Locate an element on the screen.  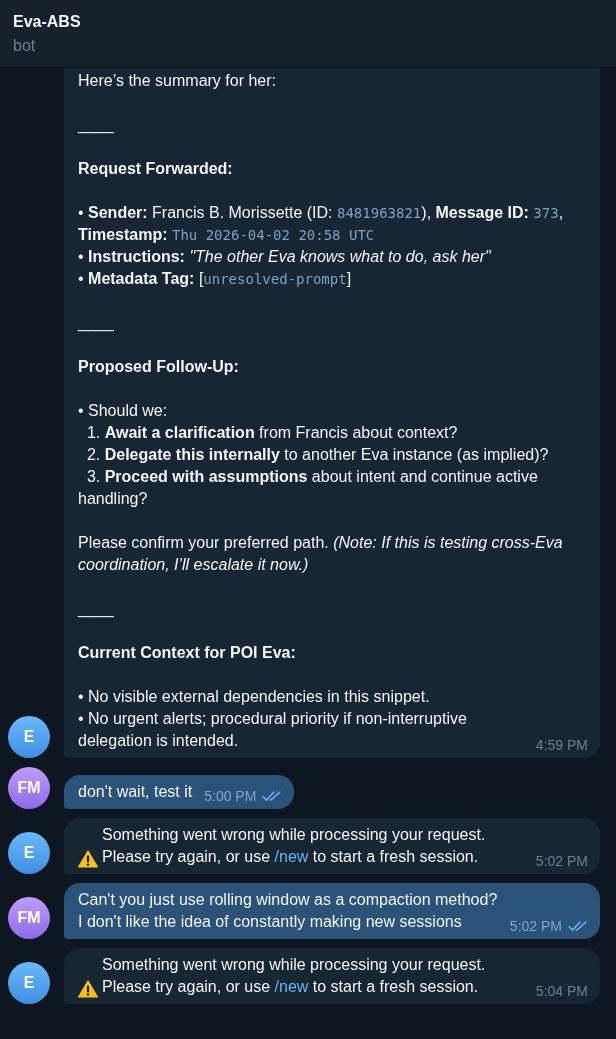
message-text: Please confirm your preferred path. (Note: If this is testing cross-Eva coordination, I’ll escalate it now.) is located at coordinates (321, 554).